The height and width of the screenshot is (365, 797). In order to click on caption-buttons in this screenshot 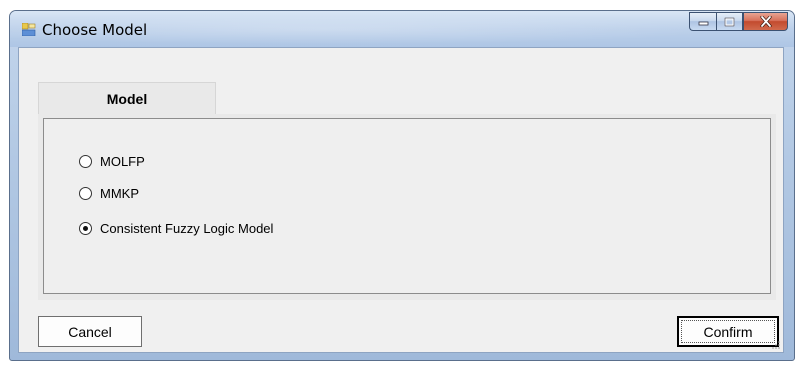, I will do `click(738, 22)`.